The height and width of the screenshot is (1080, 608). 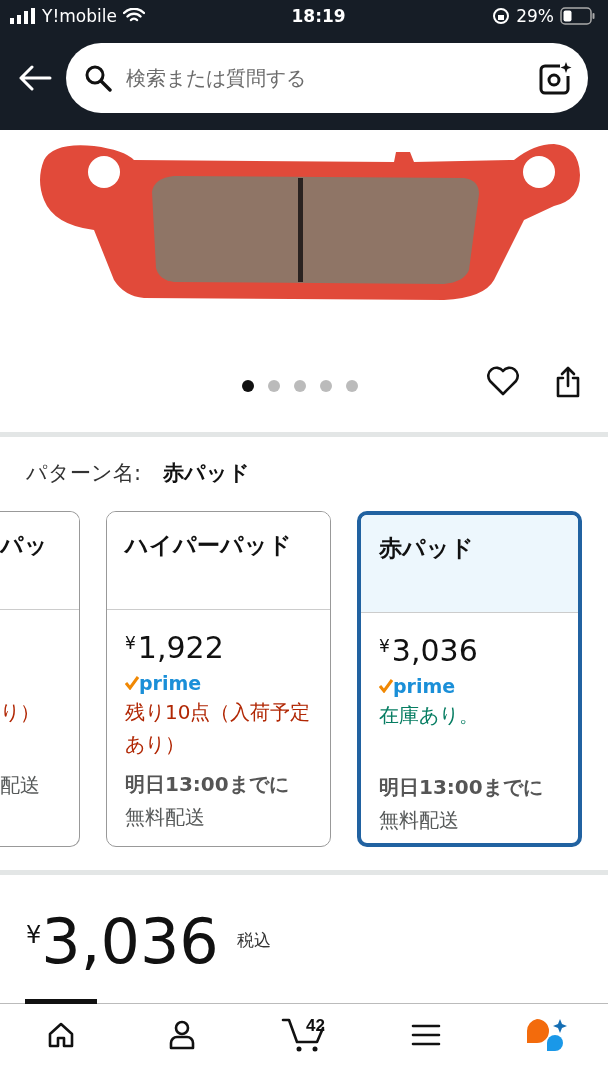 I want to click on option-name: ハイパーパッド, so click(x=208, y=544).